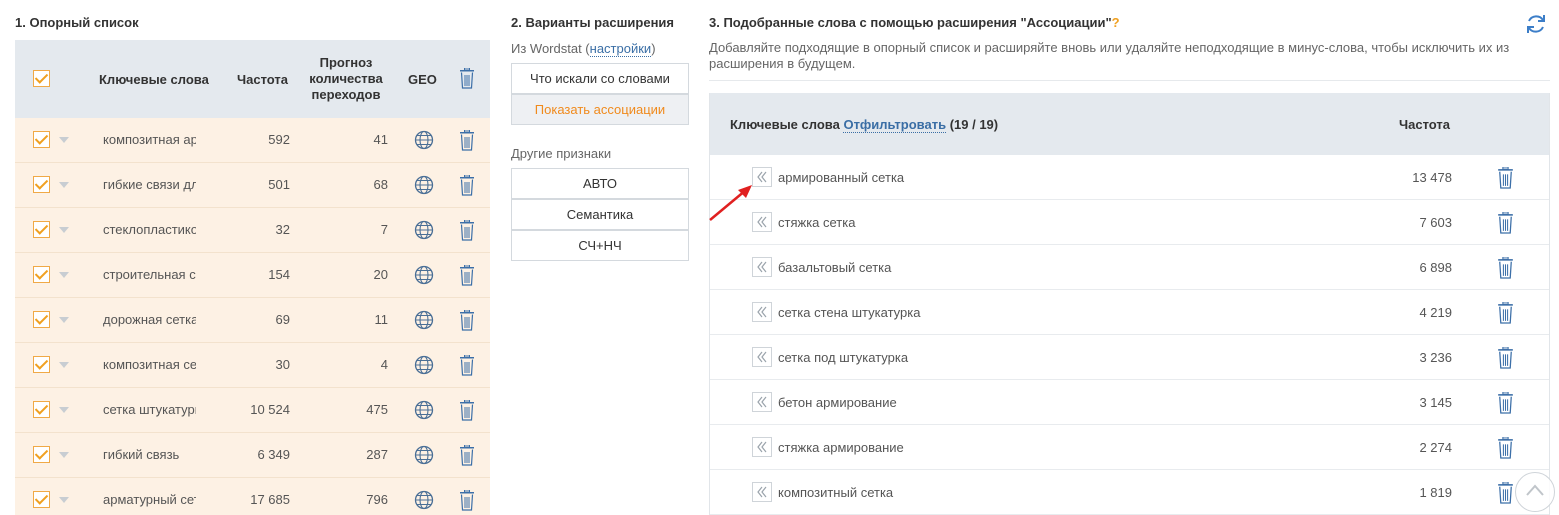  I want to click on row-keyword: строительная сетка, so click(149, 274).